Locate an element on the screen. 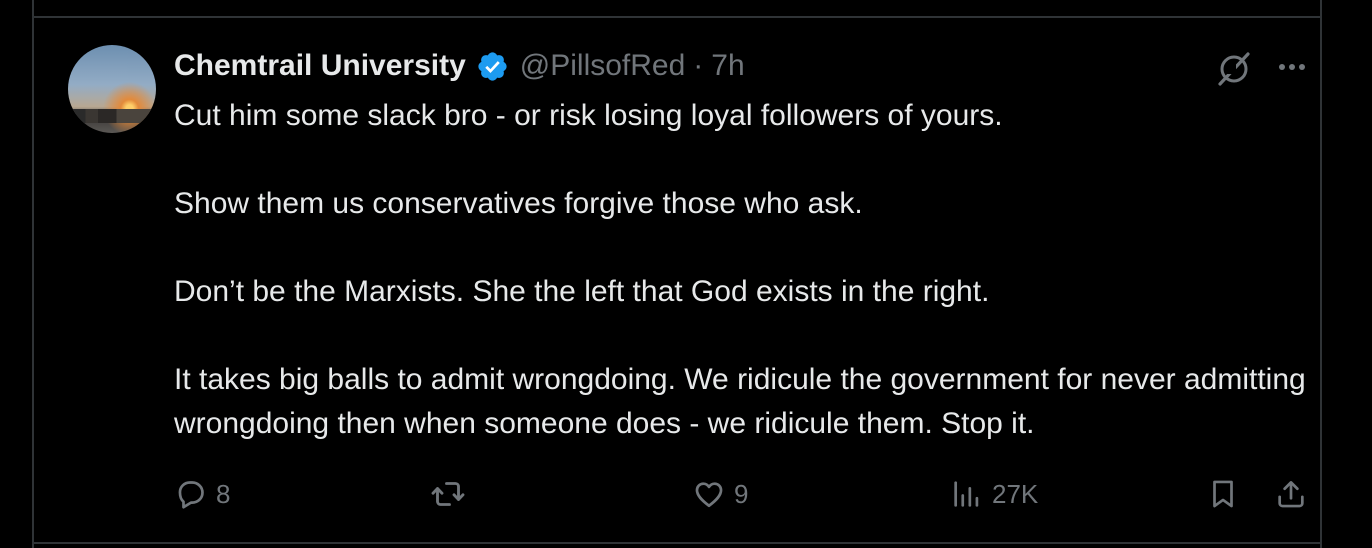 The image size is (1372, 548). share-icon is located at coordinates (1291, 494).